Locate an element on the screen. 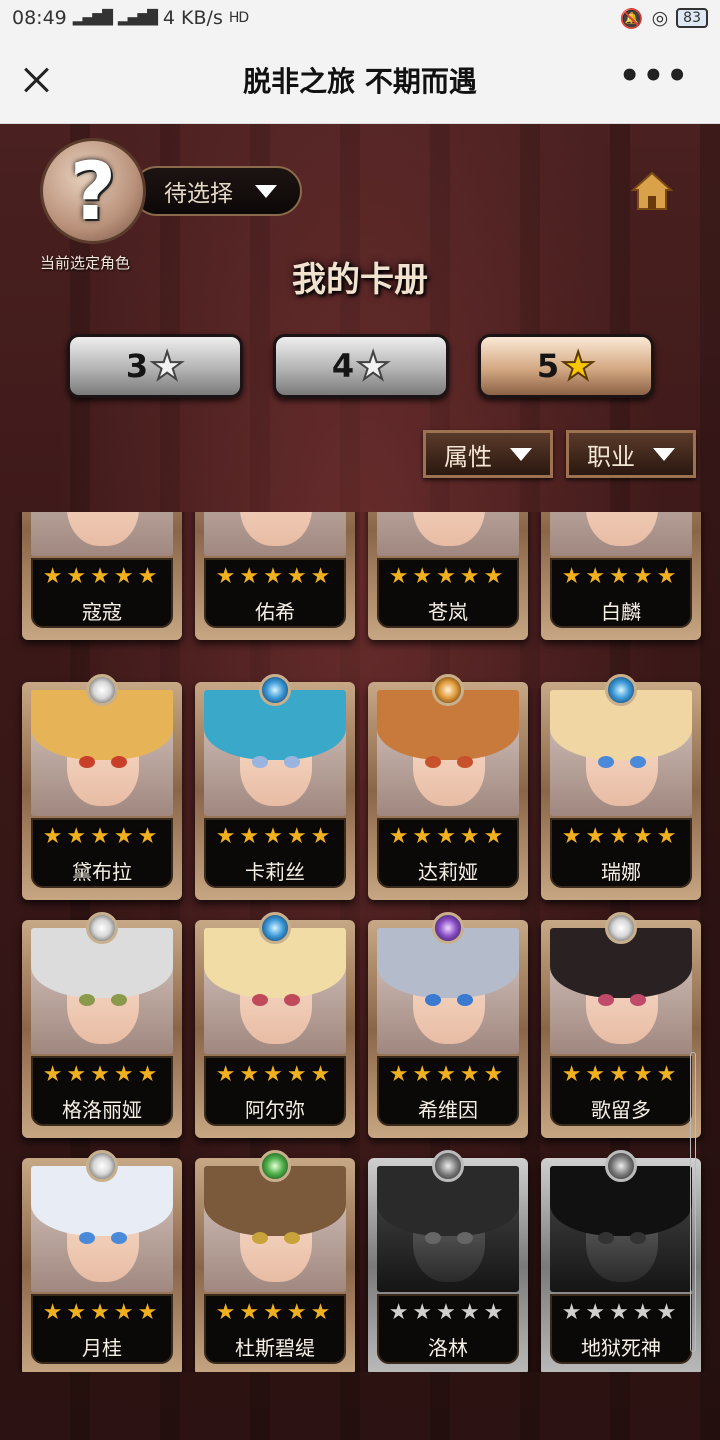 The width and height of the screenshot is (720, 1440). character-name: 月桂 is located at coordinates (102, 1348).